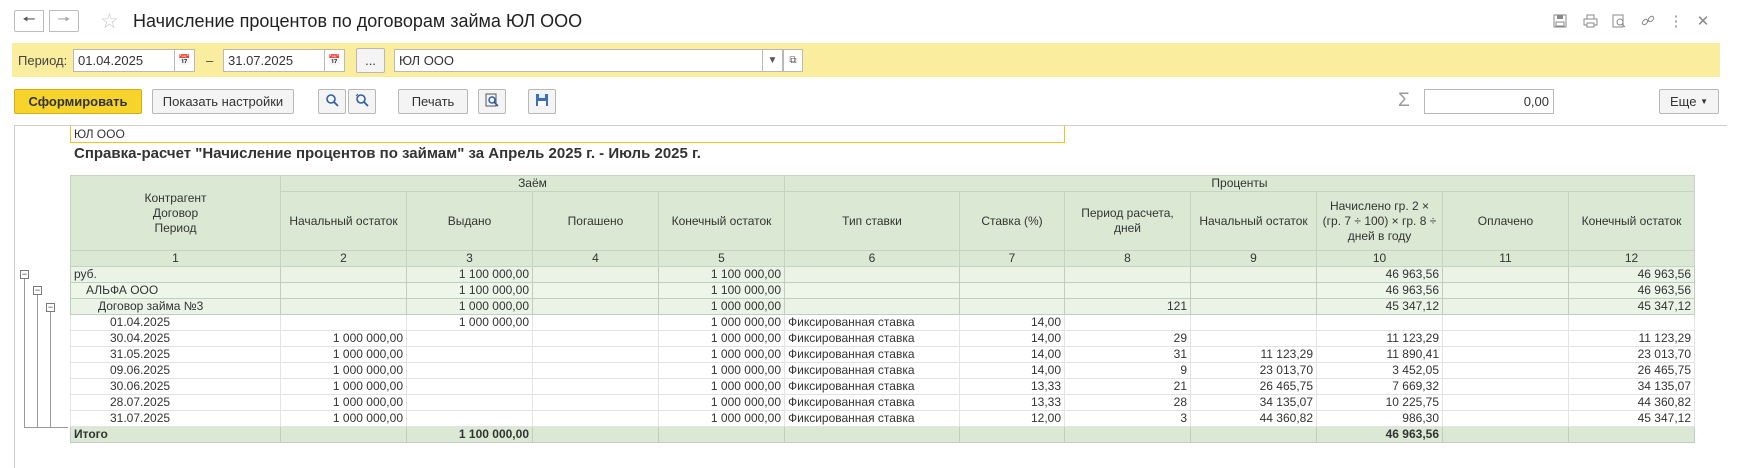 The height and width of the screenshot is (468, 1738). What do you see at coordinates (433, 101) in the screenshot?
I see `print-button: Печать` at bounding box center [433, 101].